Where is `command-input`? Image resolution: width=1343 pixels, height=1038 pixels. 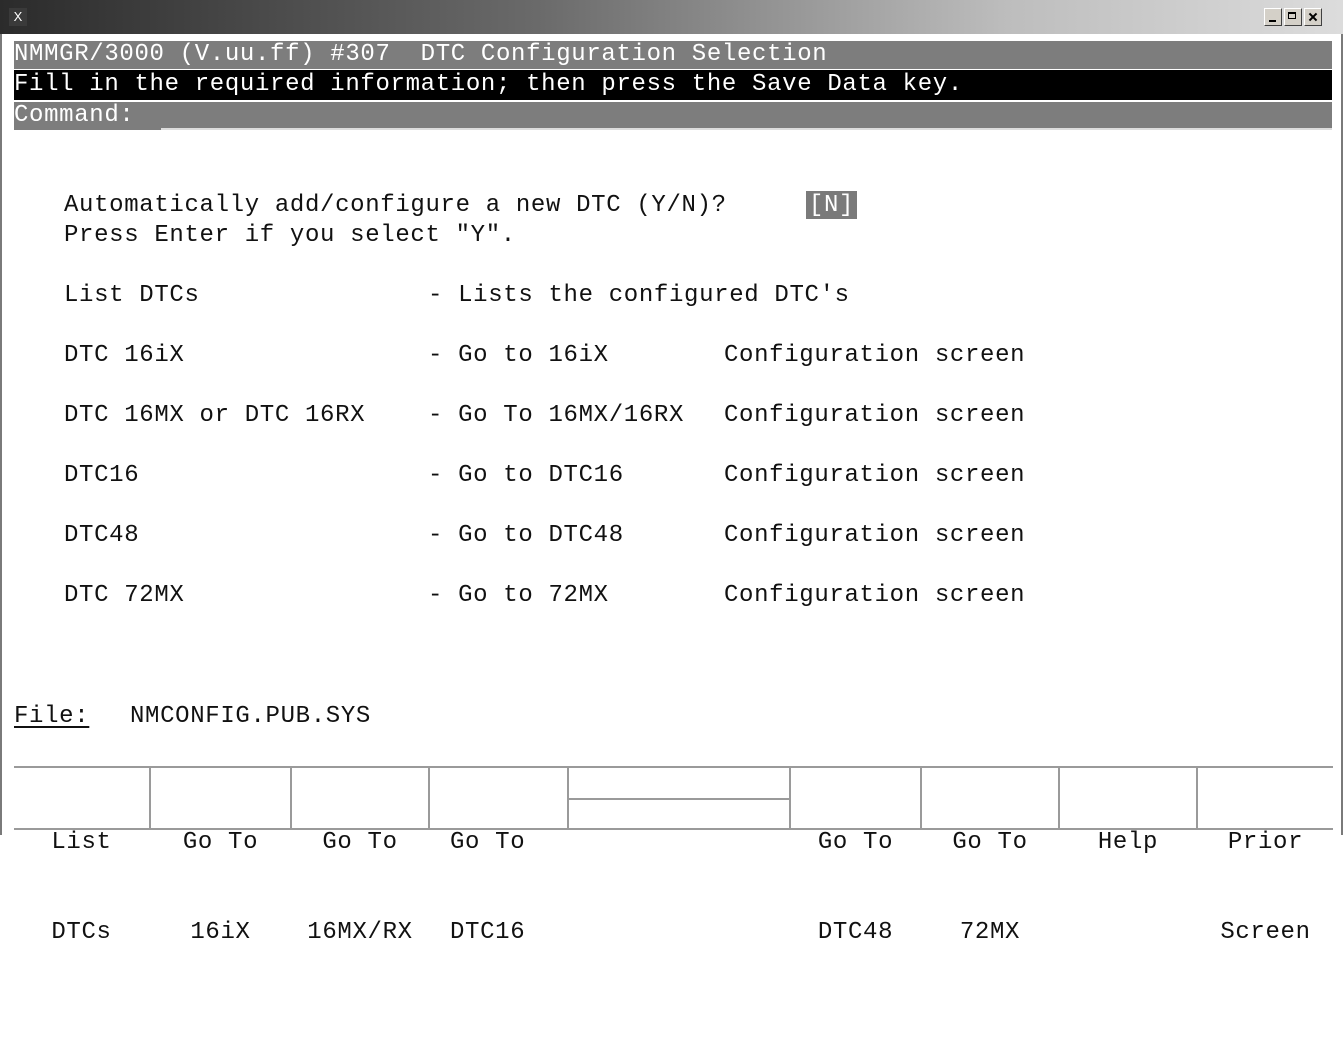
command-input is located at coordinates (746, 116).